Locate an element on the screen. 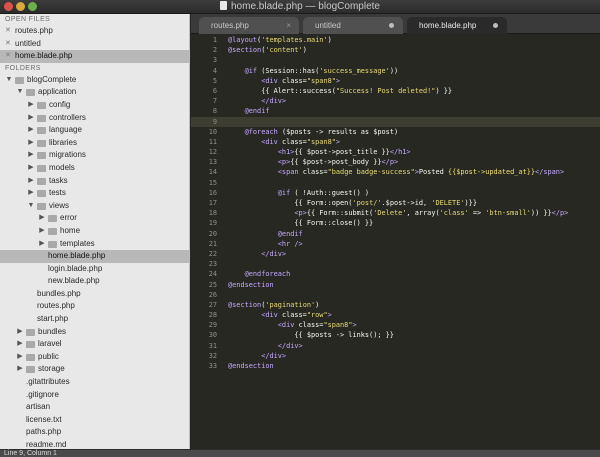  close-icon: × is located at coordinates (288, 25).